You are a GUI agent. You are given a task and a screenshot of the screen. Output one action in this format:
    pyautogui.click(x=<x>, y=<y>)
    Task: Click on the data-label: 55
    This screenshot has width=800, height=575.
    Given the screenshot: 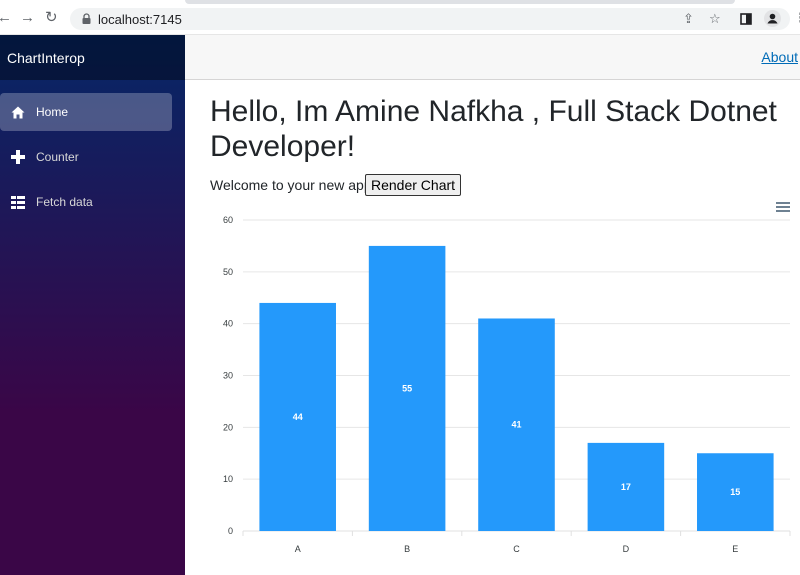 What is the action you would take?
    pyautogui.click(x=407, y=388)
    